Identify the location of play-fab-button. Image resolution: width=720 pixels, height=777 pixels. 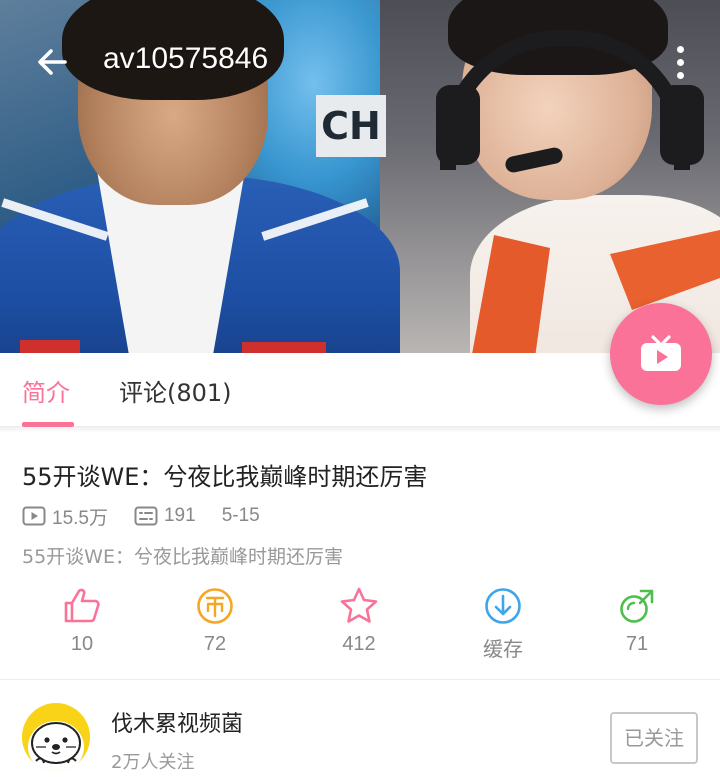
(661, 354).